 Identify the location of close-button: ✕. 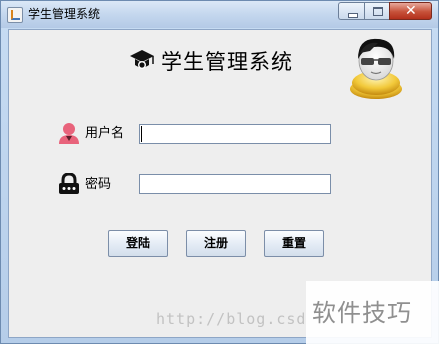
(410, 11).